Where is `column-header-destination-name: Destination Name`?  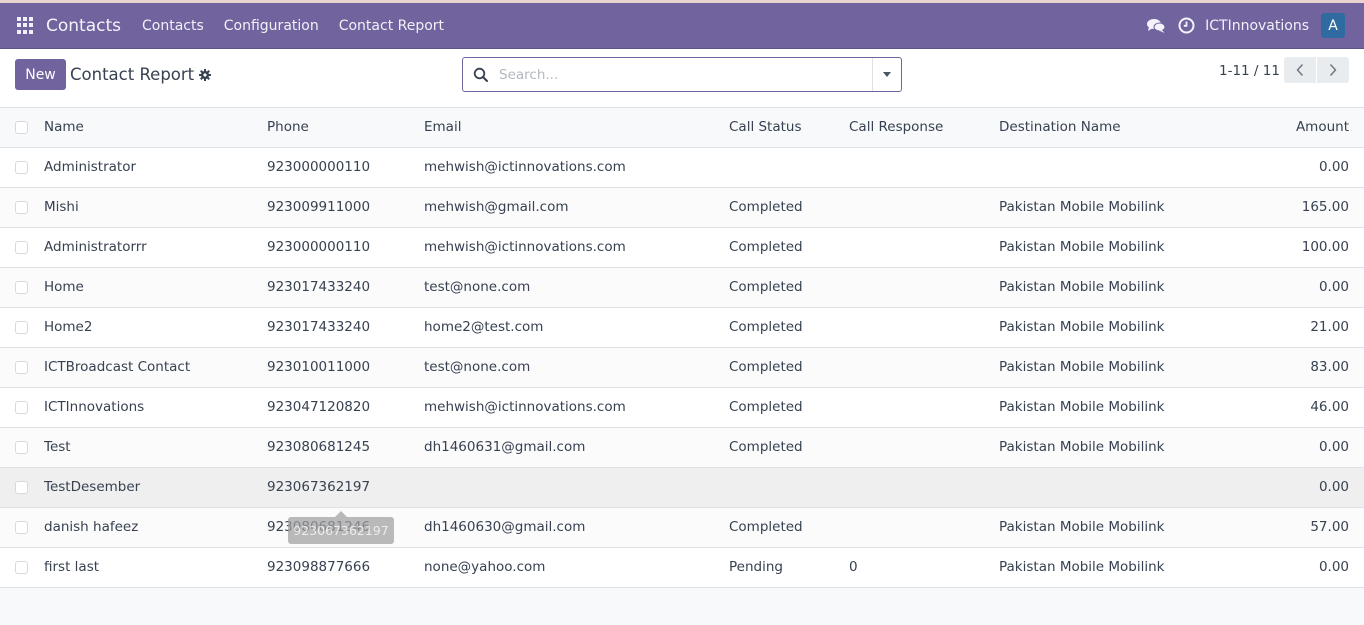 column-header-destination-name: Destination Name is located at coordinates (1124, 127).